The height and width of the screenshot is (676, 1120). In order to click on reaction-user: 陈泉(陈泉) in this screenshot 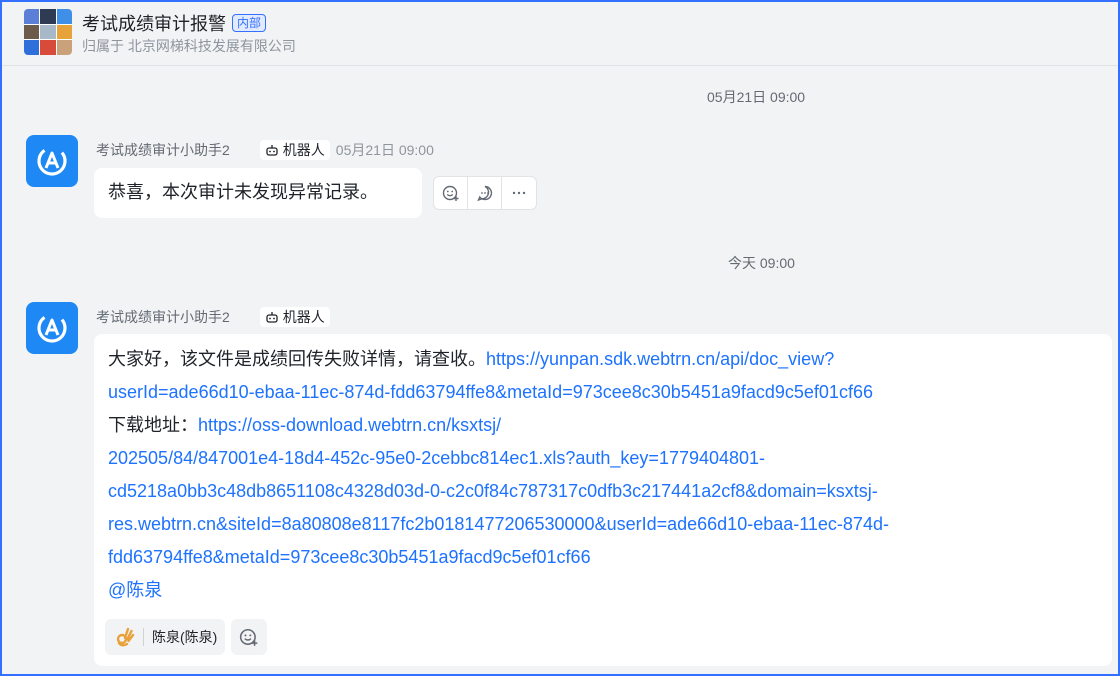, I will do `click(185, 637)`.